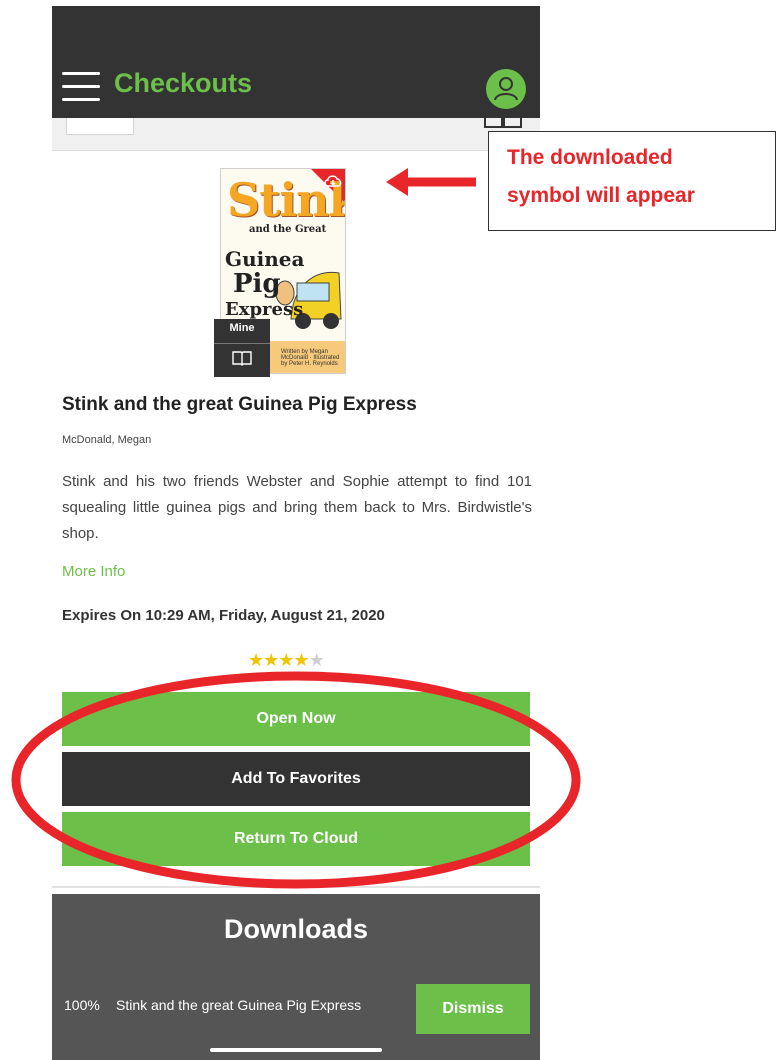  I want to click on book-title: Stink and the great Guinea Pig Express, so click(239, 404).